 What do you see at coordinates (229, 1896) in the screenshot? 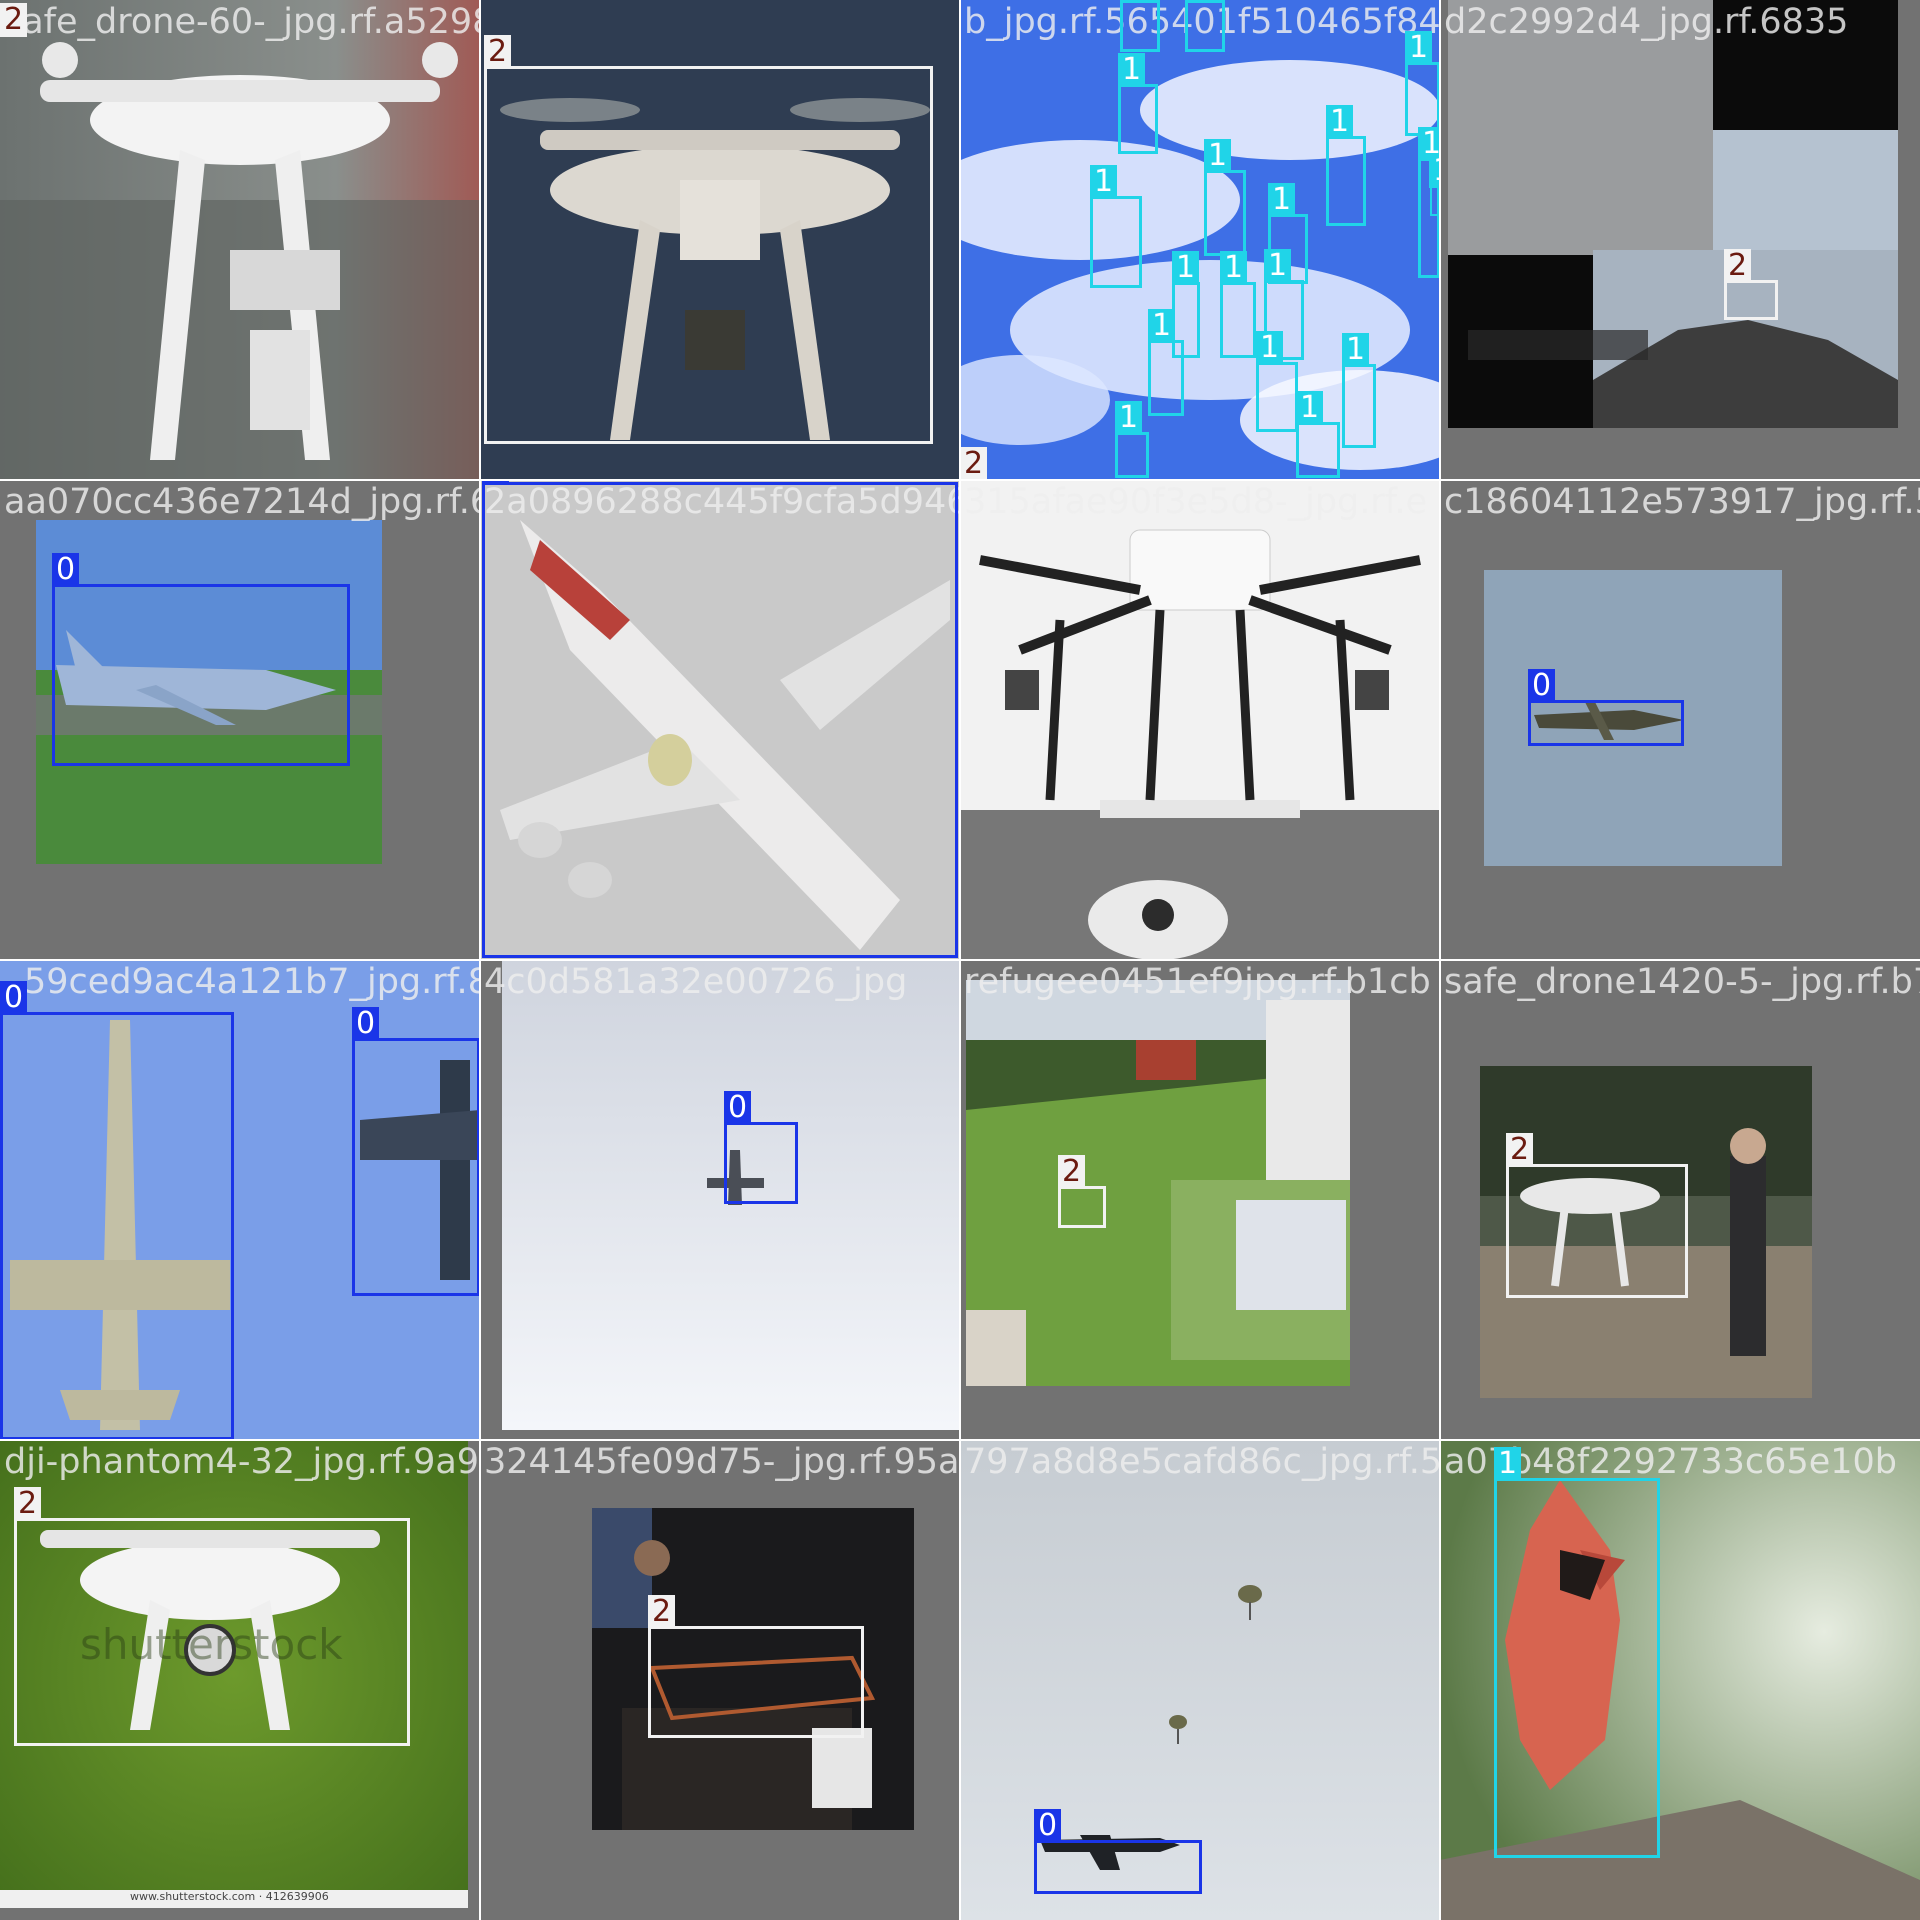
I see `shutterstock-url: www.shutterstock.com · 412639906` at bounding box center [229, 1896].